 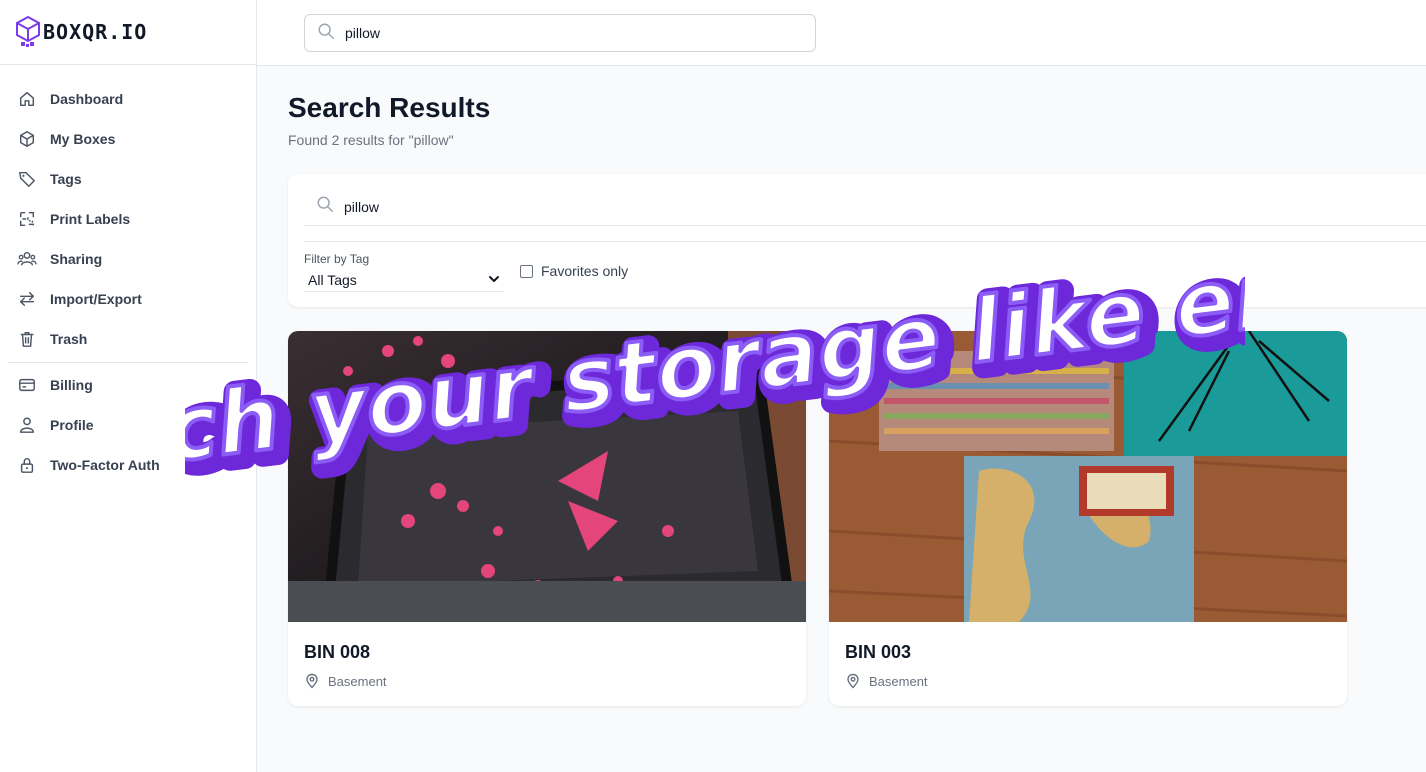 I want to click on sidebar-item-tags: Tags, so click(x=128, y=179).